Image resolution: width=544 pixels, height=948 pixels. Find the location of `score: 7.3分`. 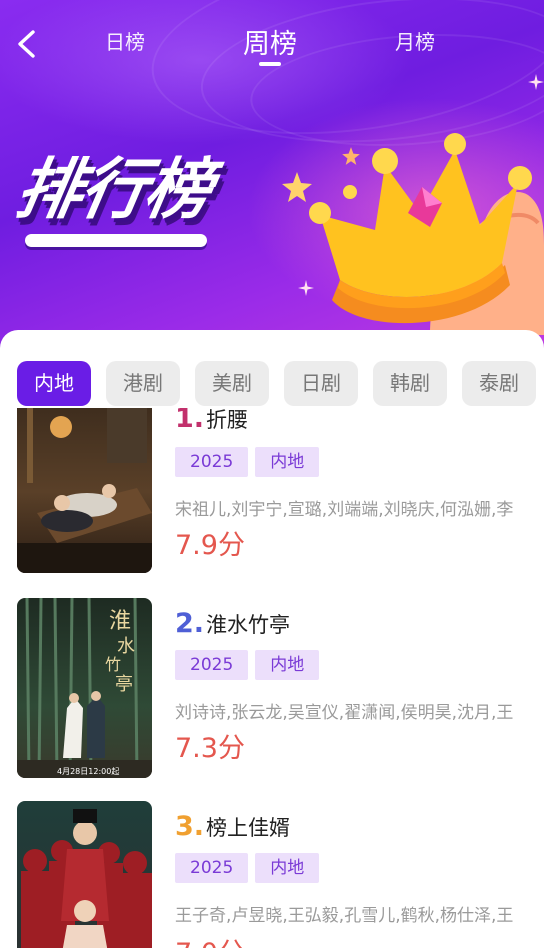

score: 7.3分 is located at coordinates (210, 748).